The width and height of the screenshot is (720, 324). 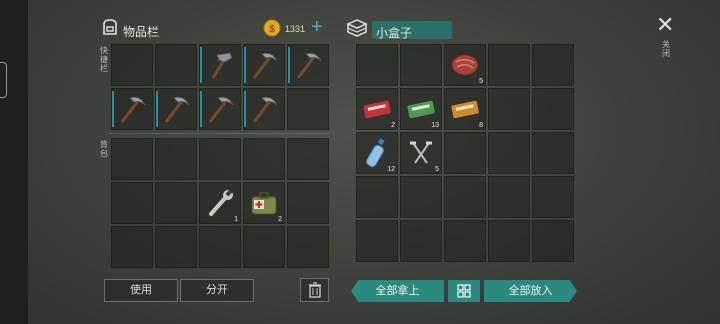 I want to click on coin-icon: $, so click(x=272, y=30).